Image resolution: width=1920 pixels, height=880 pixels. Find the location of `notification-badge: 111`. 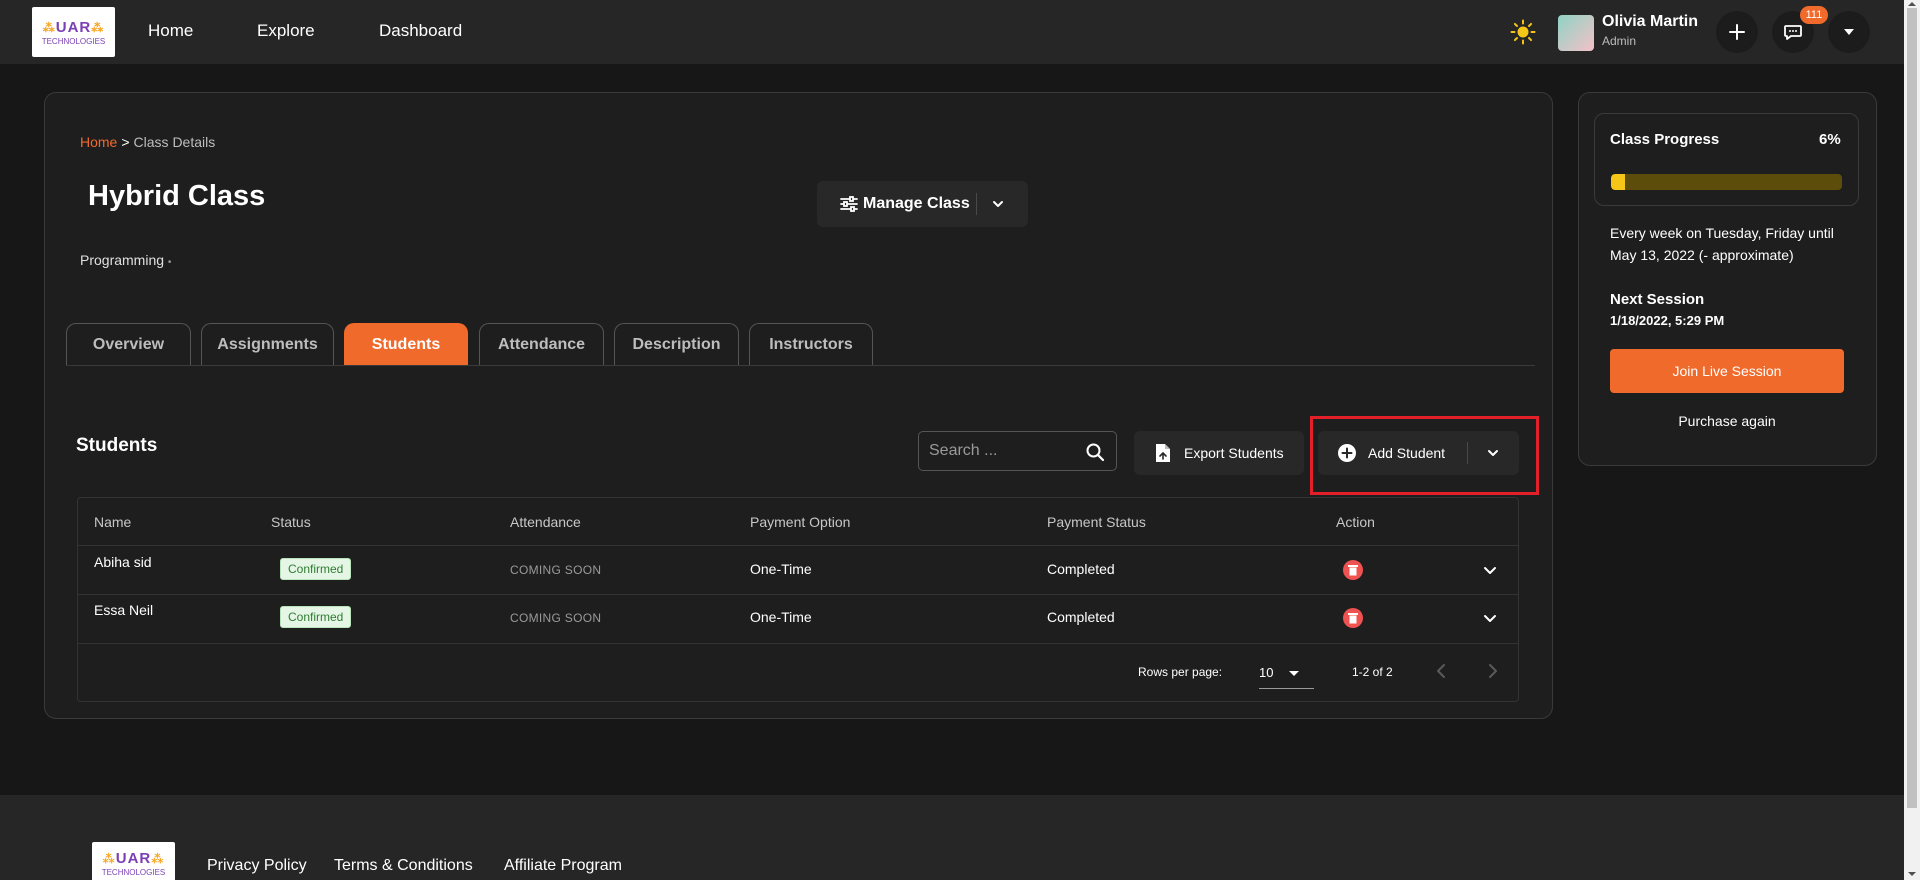

notification-badge: 111 is located at coordinates (1814, 15).